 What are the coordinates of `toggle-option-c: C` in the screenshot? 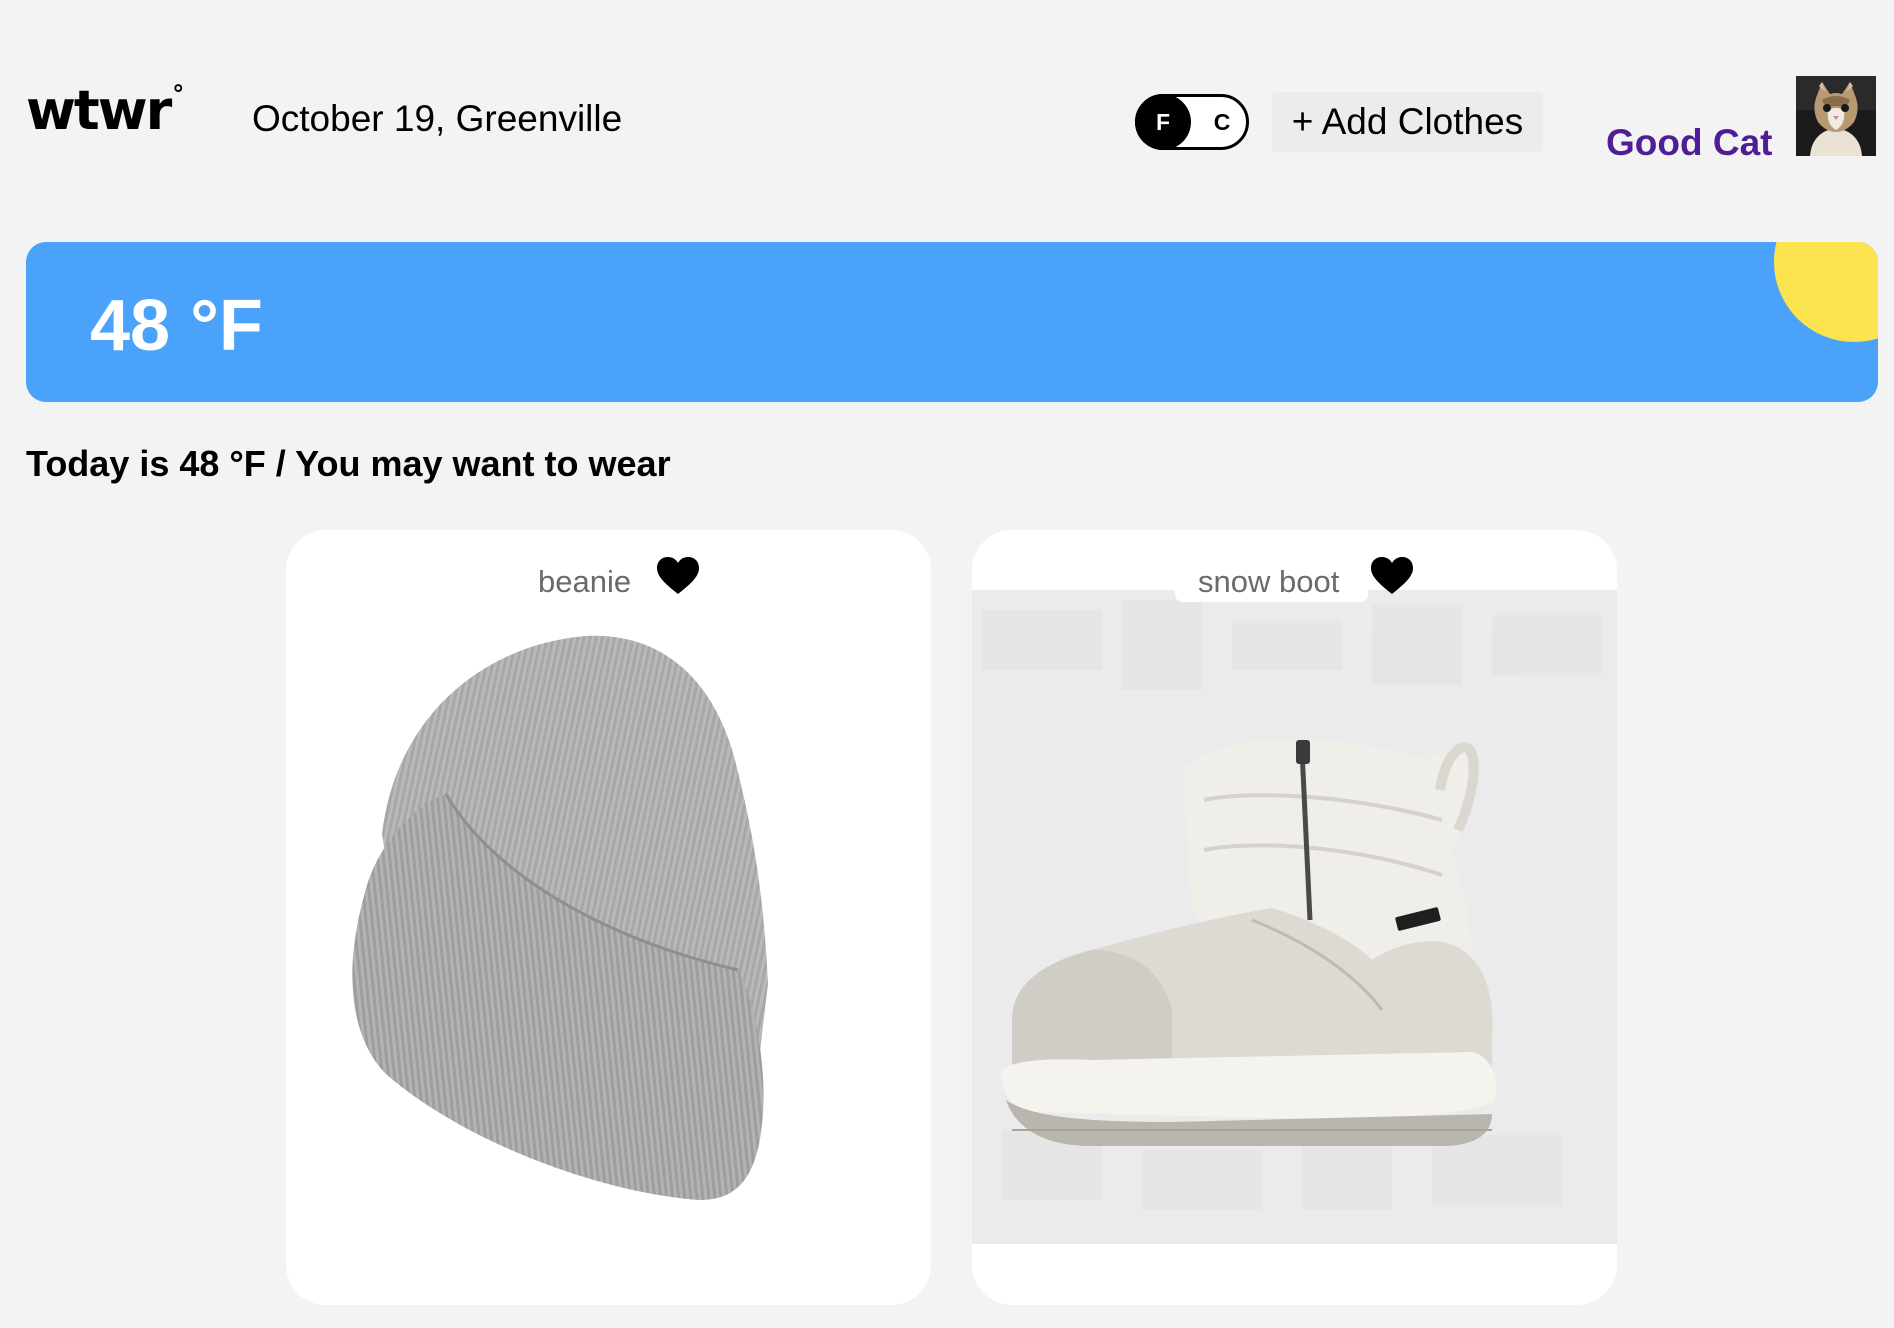 It's located at (1222, 122).